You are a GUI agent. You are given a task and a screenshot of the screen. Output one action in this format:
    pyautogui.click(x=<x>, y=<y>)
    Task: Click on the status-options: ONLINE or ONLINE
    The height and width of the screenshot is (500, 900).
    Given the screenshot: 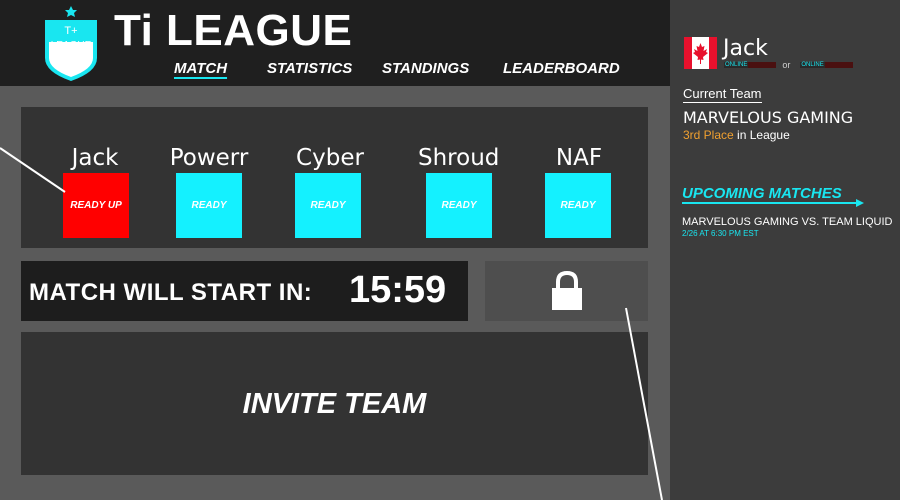 What is the action you would take?
    pyautogui.click(x=788, y=65)
    